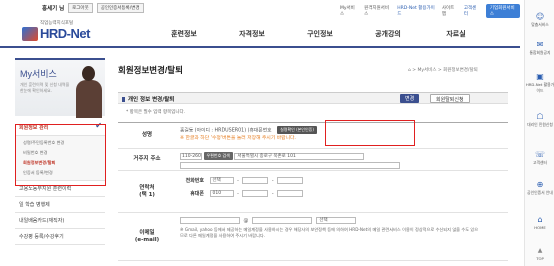  I want to click on mobile-mid-input, so click(255, 193).